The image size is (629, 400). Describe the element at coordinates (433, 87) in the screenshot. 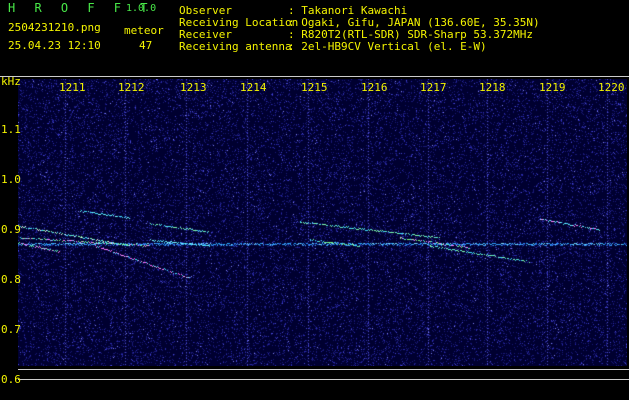

I see `time-tick-label: 1217` at that location.